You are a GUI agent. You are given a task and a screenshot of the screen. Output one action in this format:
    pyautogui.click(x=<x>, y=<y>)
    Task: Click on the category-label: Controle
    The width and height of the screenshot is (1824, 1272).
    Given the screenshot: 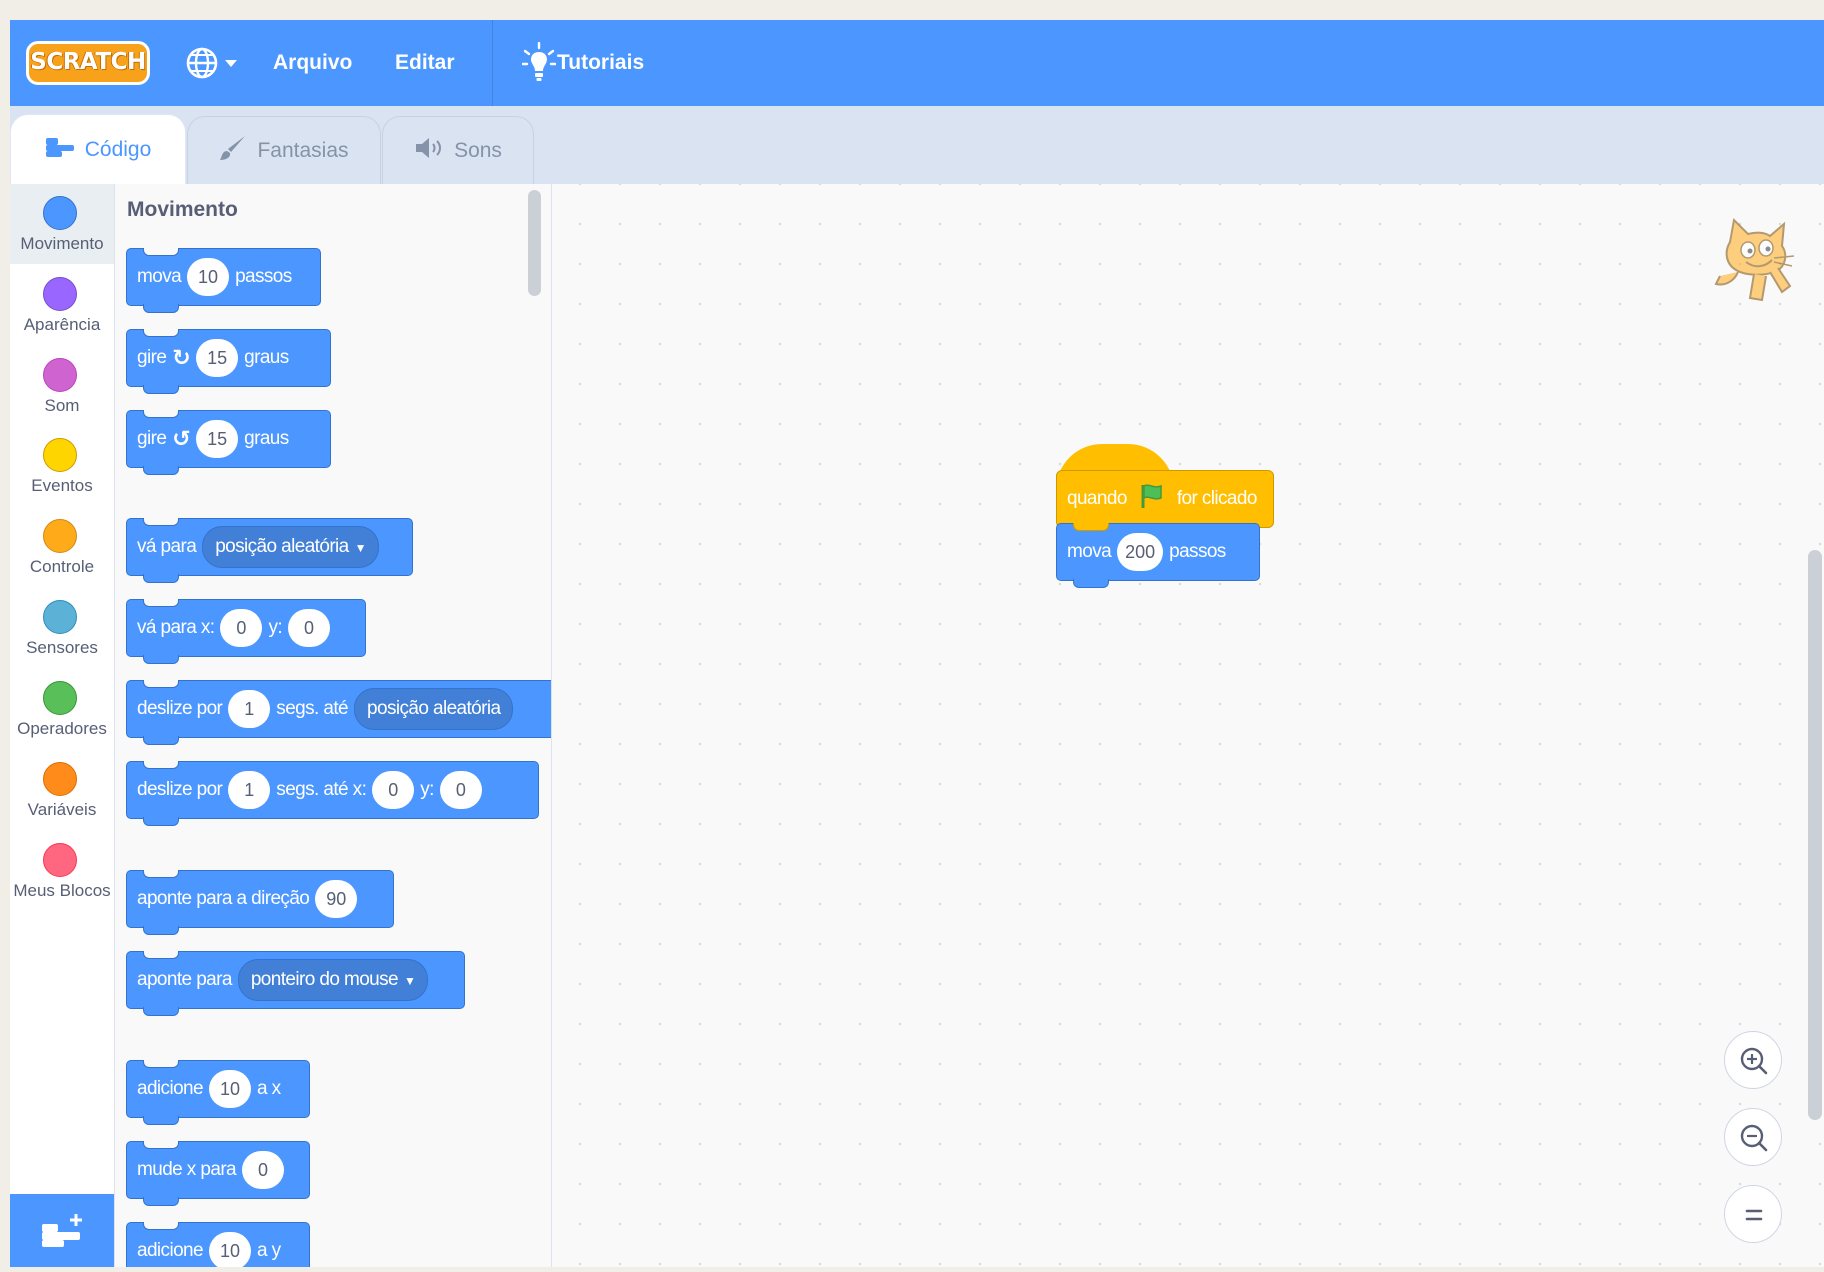 What is the action you would take?
    pyautogui.click(x=62, y=566)
    